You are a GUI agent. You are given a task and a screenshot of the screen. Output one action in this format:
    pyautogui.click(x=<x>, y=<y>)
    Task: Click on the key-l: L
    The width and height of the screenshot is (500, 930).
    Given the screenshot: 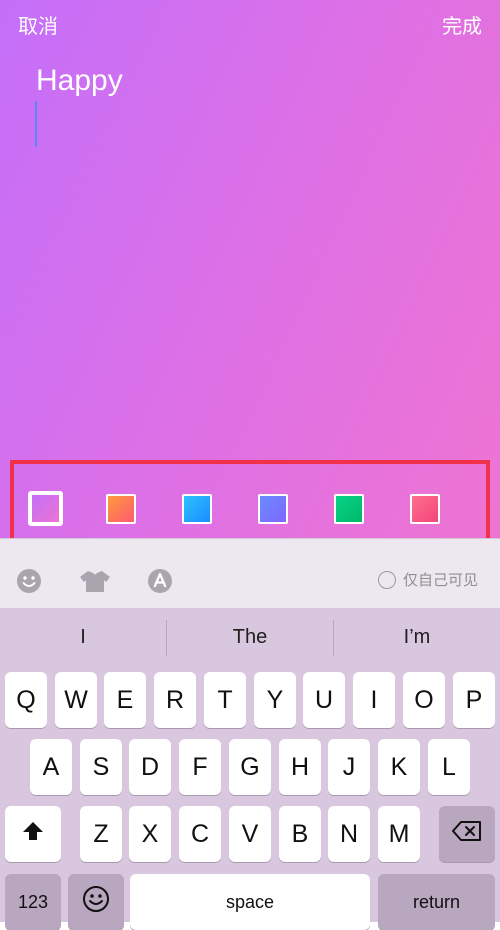 What is the action you would take?
    pyautogui.click(x=449, y=767)
    